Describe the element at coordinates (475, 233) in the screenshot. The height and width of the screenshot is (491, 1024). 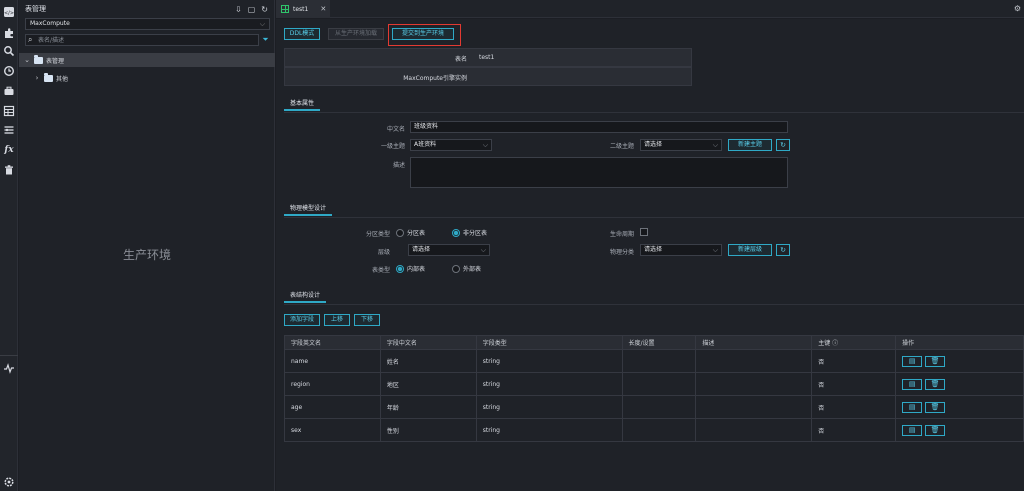
I see `non-partitioned-label: 非分区表` at that location.